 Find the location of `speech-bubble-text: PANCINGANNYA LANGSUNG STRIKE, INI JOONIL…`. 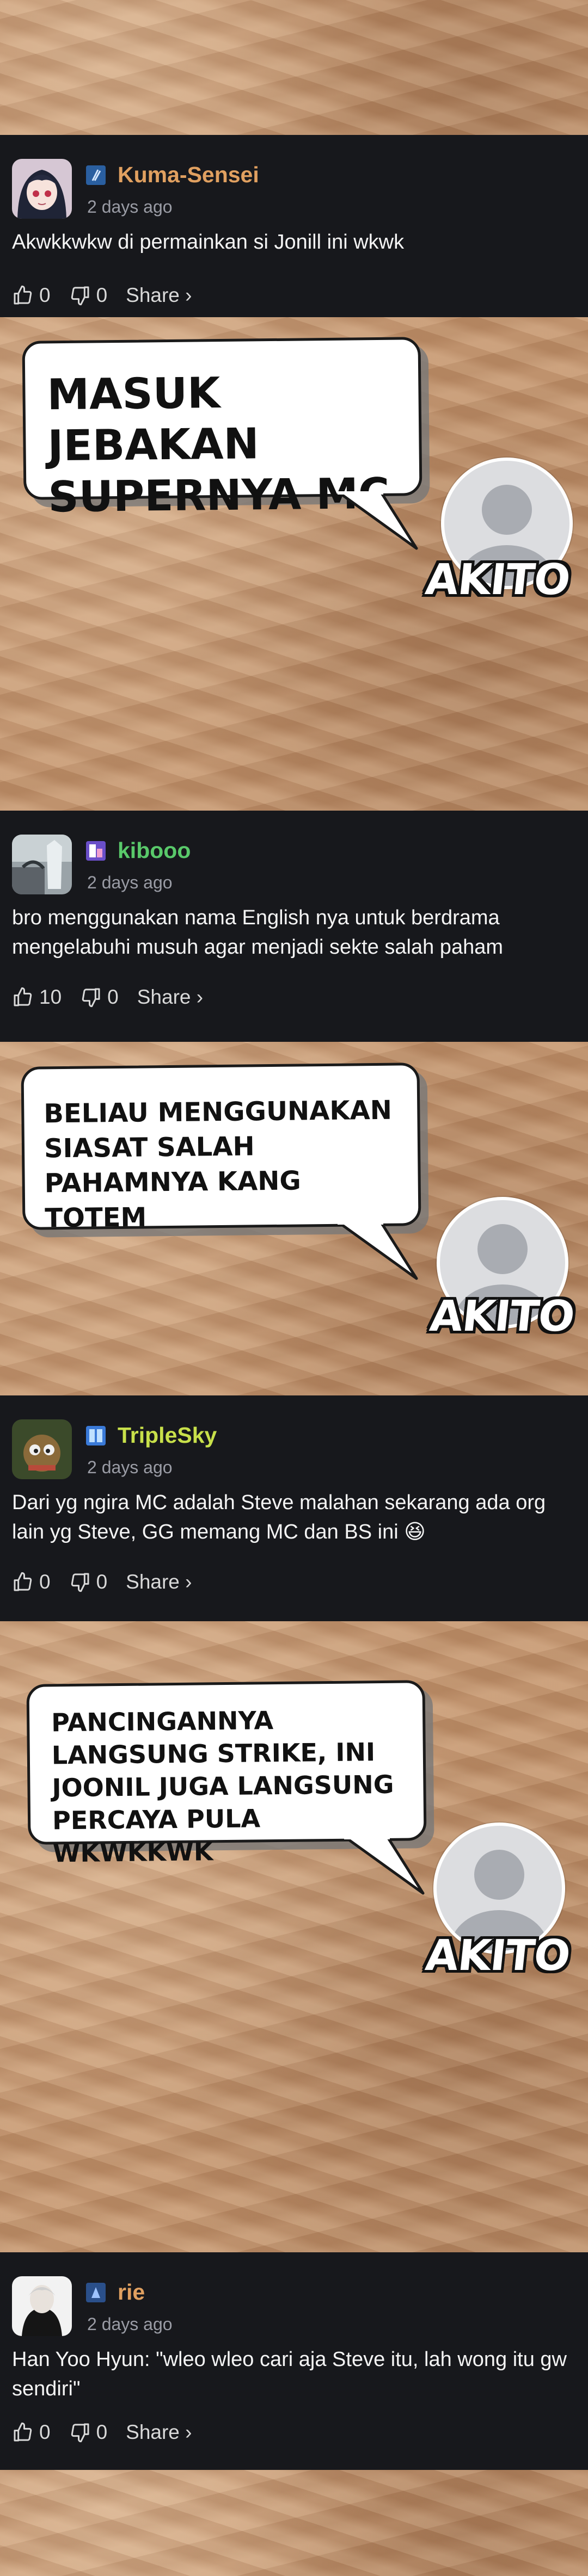

speech-bubble-text: PANCINGANNYA LANGSUNG STRIKE, INI JOONIL… is located at coordinates (222, 1787).